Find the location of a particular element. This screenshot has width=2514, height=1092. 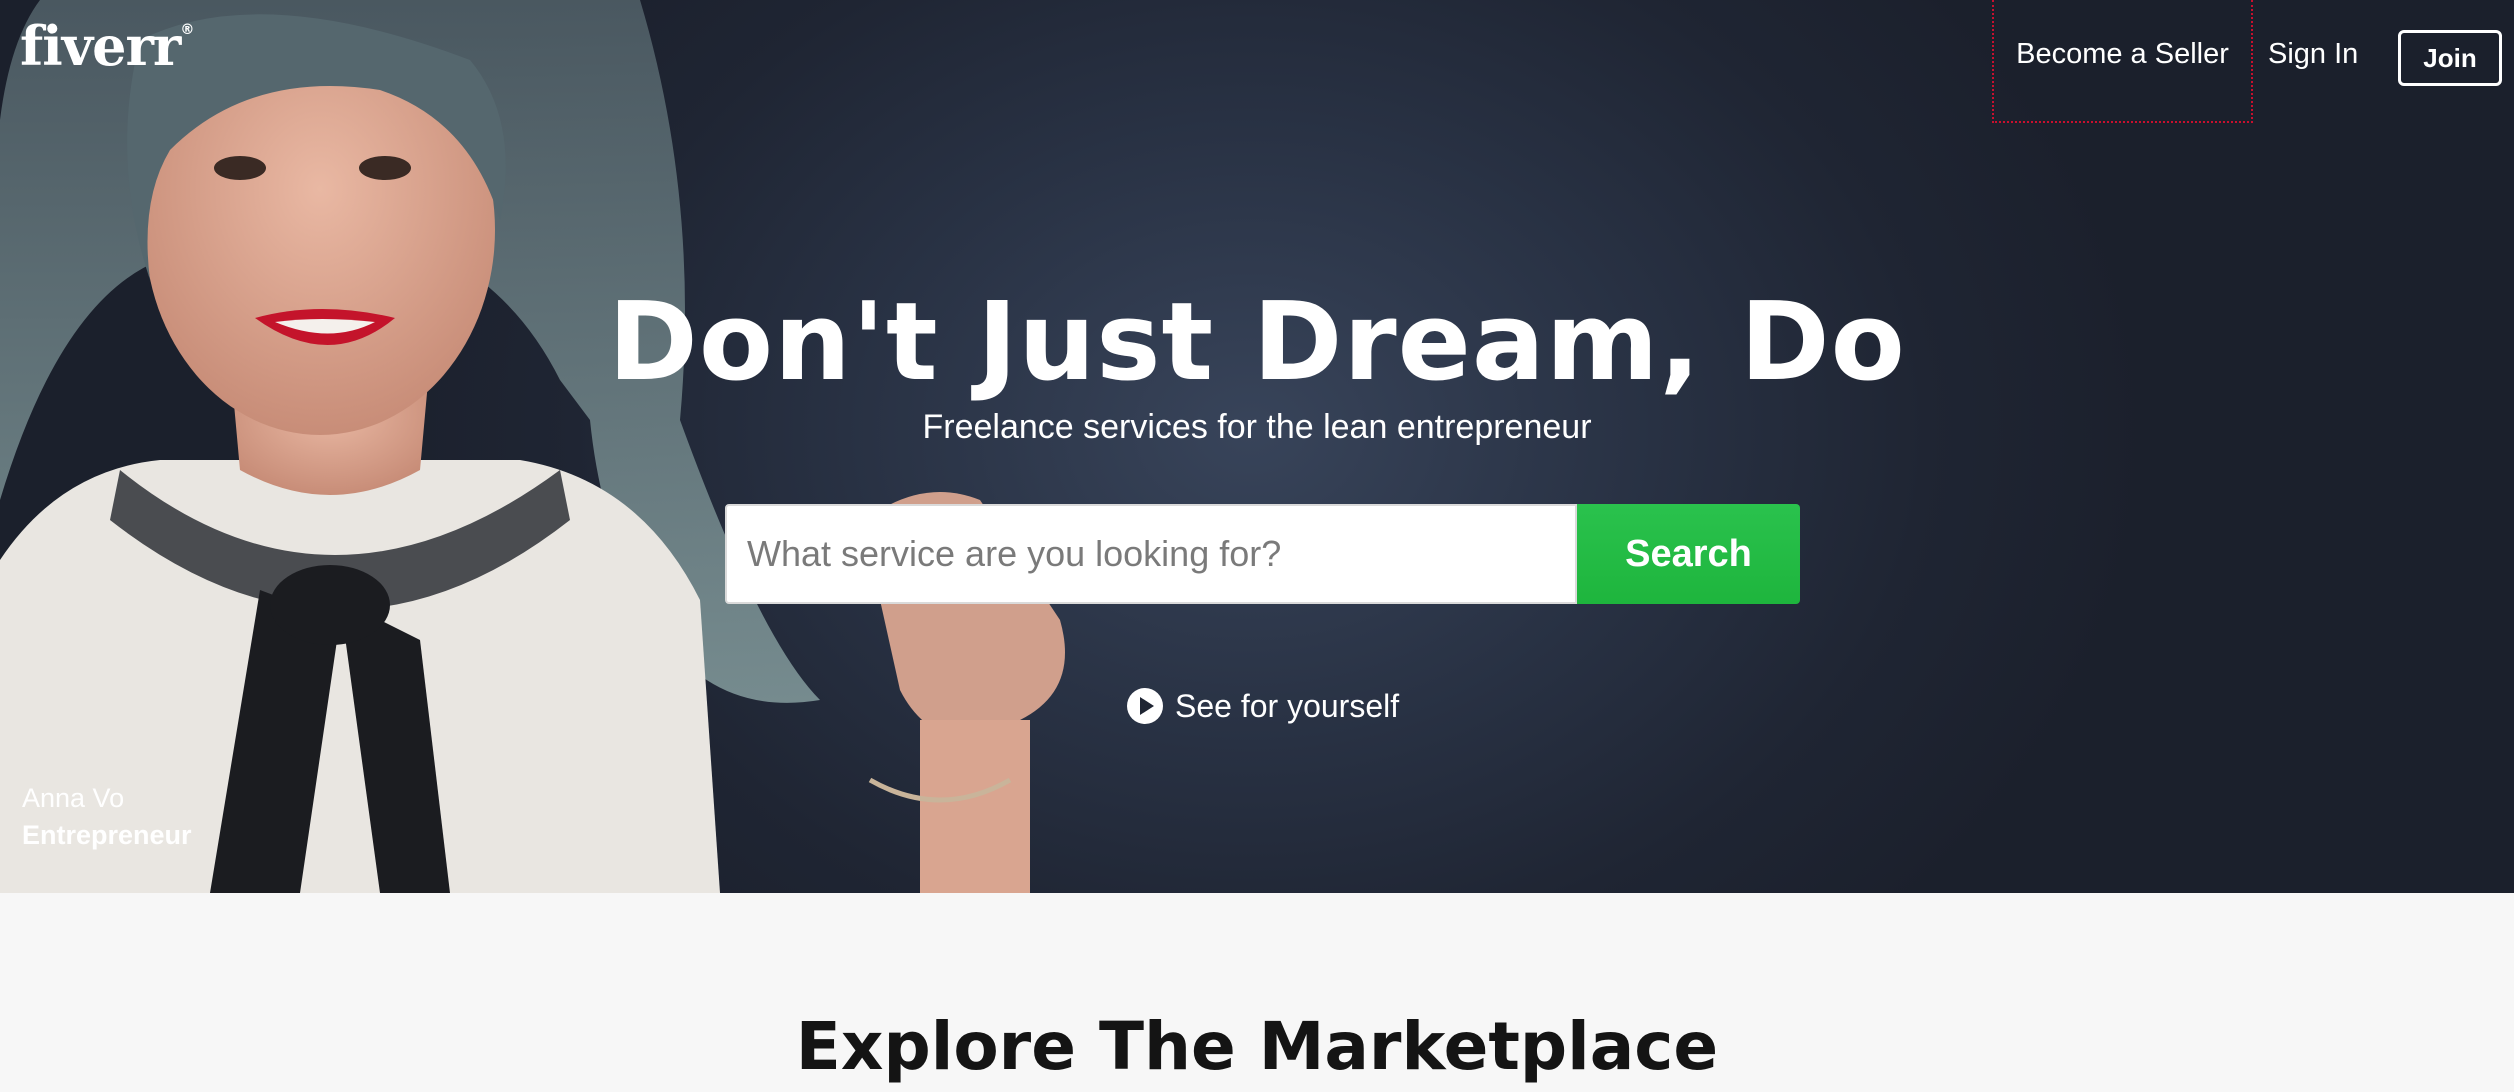

sign-in-link: Sign In is located at coordinates (2313, 54).